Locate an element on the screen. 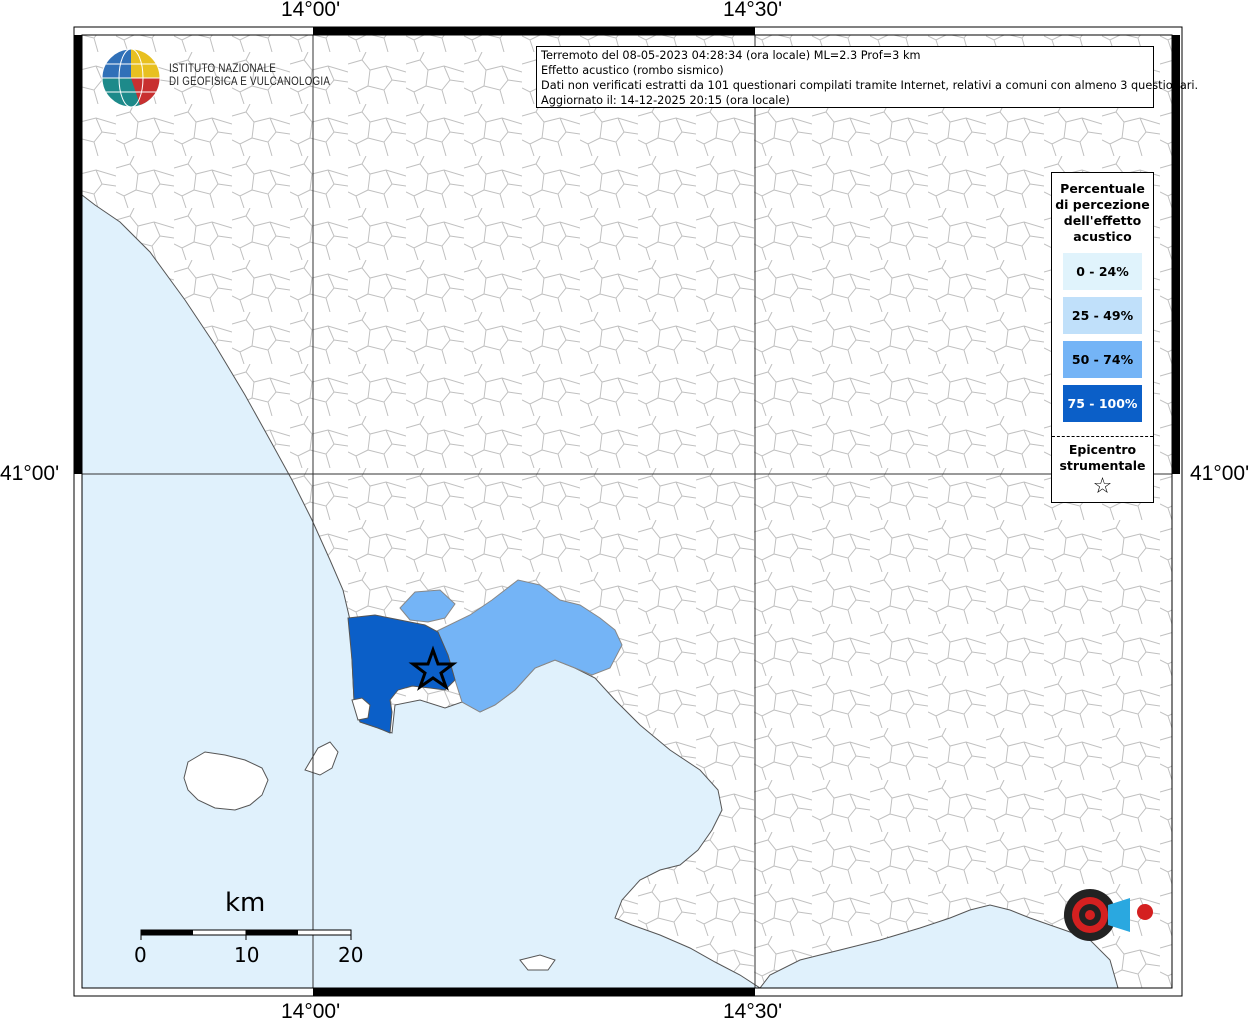 The image size is (1255, 1024). legend-label-50-74: 50 - 74% is located at coordinates (1102, 359).